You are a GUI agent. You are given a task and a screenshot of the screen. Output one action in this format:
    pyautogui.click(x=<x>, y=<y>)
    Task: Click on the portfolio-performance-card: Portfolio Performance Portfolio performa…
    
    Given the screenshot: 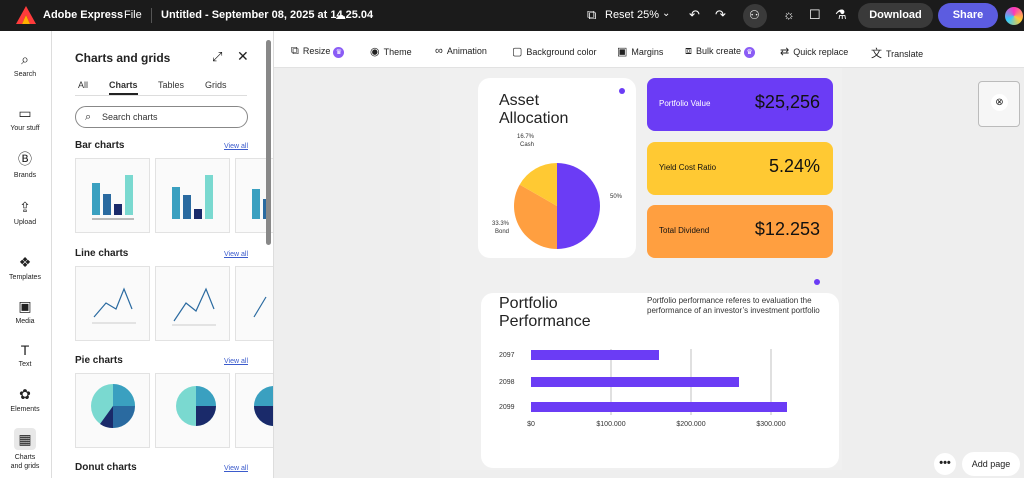 What is the action you would take?
    pyautogui.click(x=660, y=380)
    